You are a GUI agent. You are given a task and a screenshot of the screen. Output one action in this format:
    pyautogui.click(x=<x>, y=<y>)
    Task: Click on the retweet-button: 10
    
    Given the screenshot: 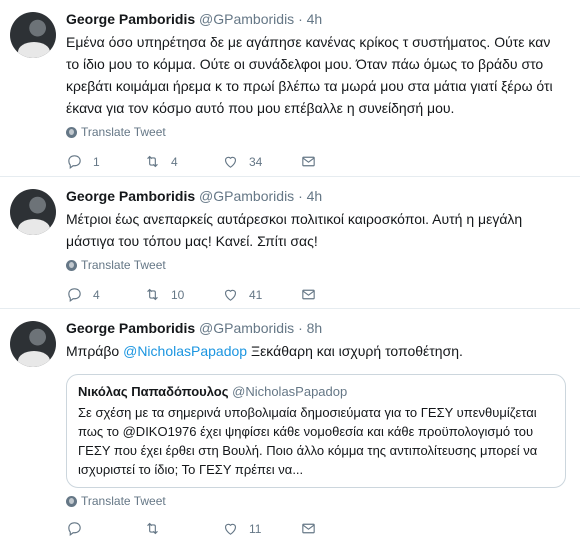 What is the action you would take?
    pyautogui.click(x=183, y=294)
    